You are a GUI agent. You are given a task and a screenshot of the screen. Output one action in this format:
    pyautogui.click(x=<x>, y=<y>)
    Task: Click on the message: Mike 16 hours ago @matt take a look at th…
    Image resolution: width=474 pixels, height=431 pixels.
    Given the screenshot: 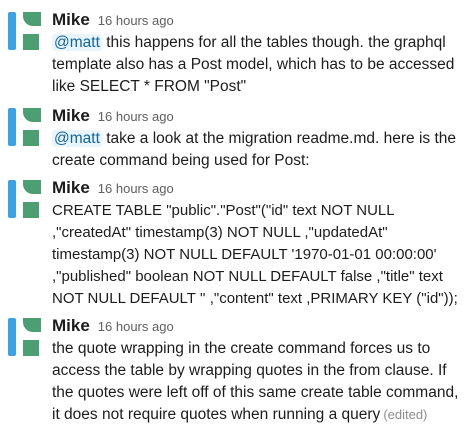 What is the action you would take?
    pyautogui.click(x=237, y=138)
    